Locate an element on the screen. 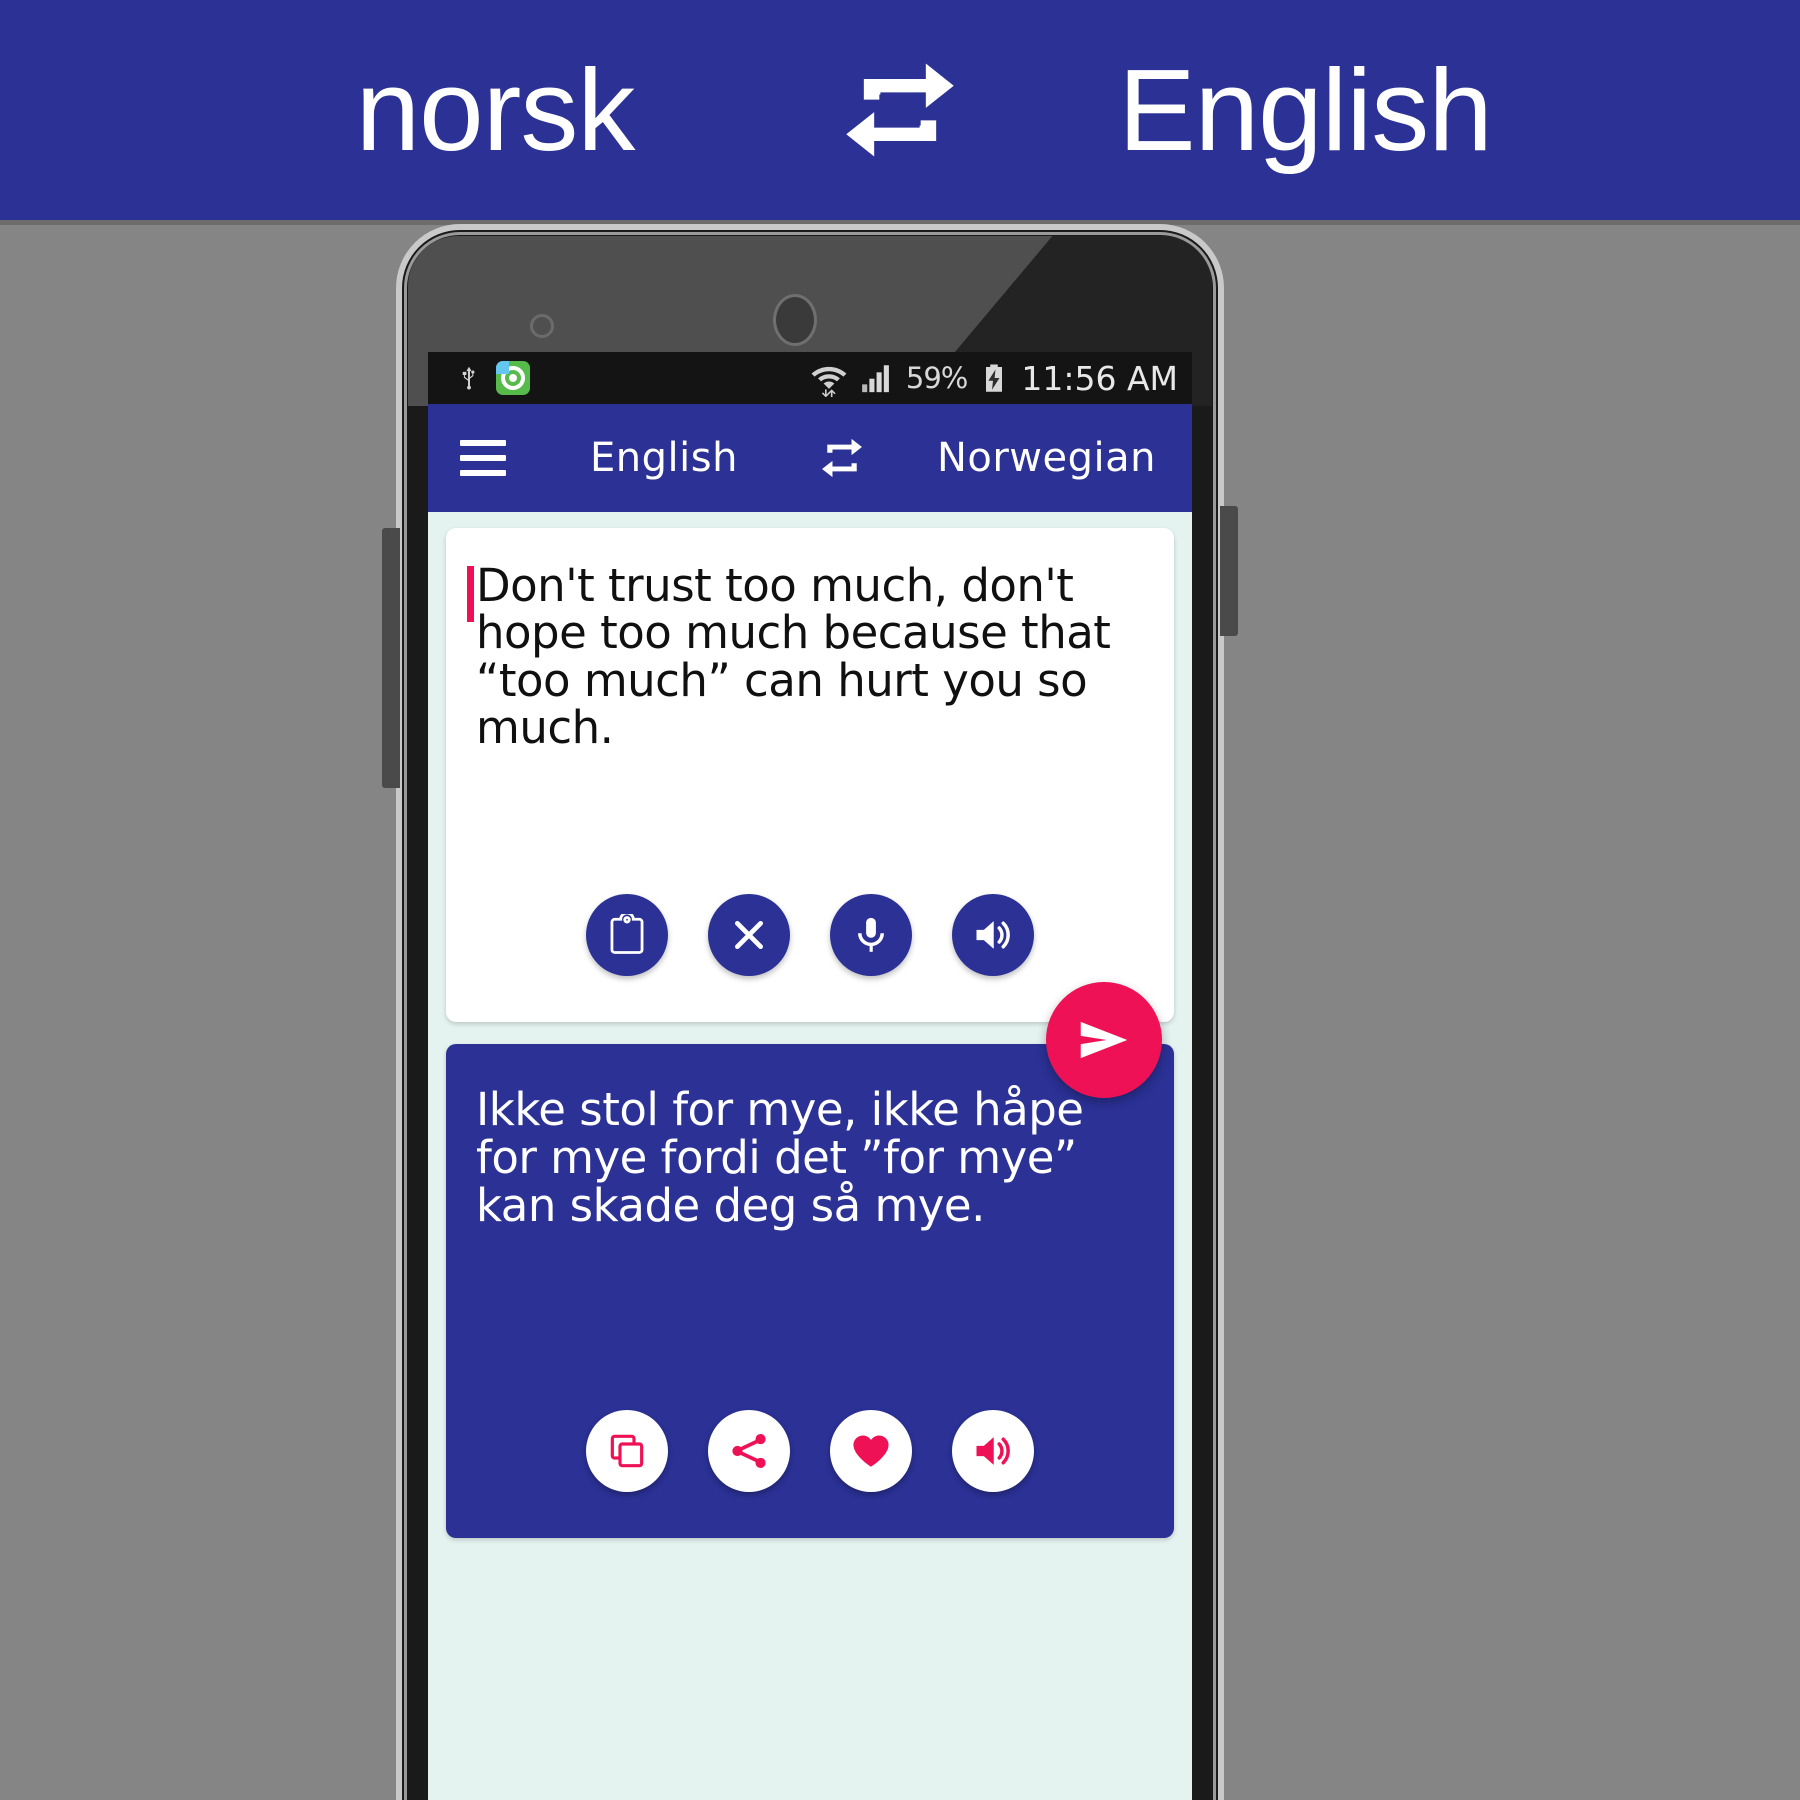  copy-button is located at coordinates (627, 1451).